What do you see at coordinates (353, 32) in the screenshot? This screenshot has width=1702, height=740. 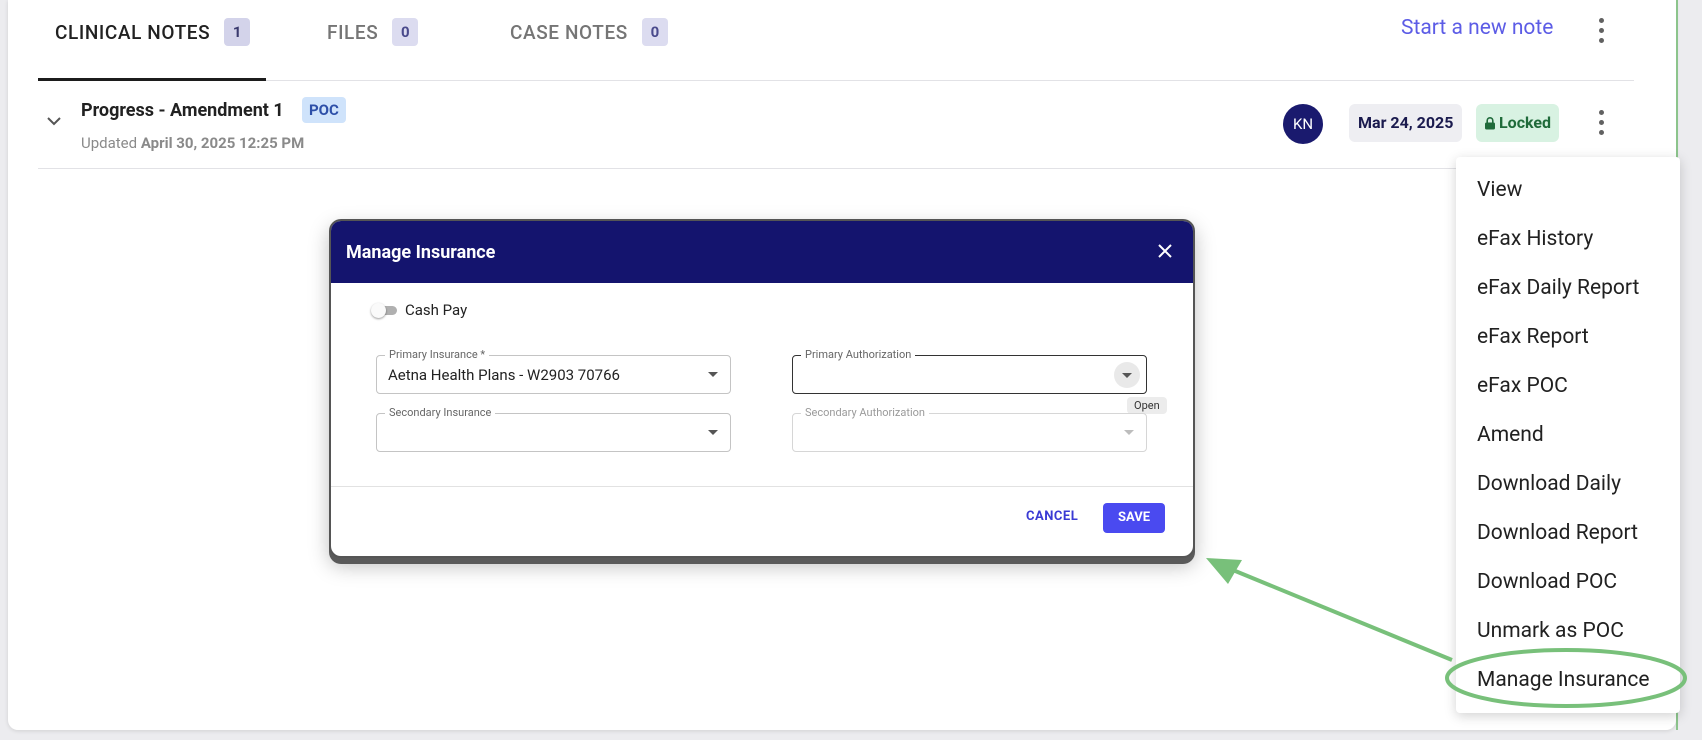 I see `tab-label: FILES` at bounding box center [353, 32].